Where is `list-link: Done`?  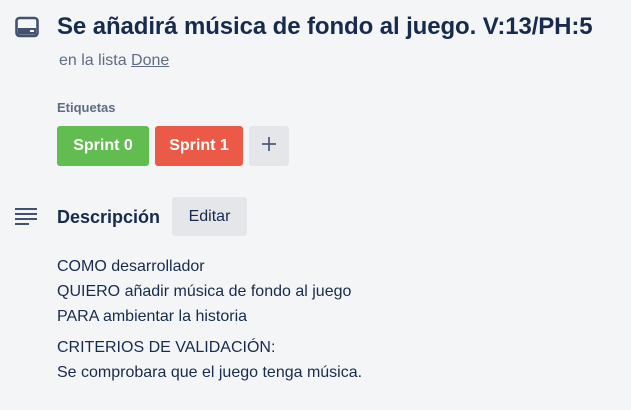 list-link: Done is located at coordinates (150, 60).